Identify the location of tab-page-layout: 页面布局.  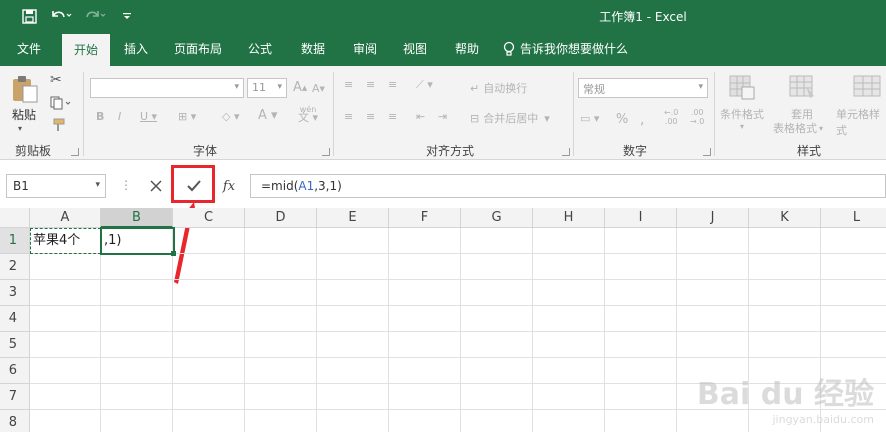
(198, 49).